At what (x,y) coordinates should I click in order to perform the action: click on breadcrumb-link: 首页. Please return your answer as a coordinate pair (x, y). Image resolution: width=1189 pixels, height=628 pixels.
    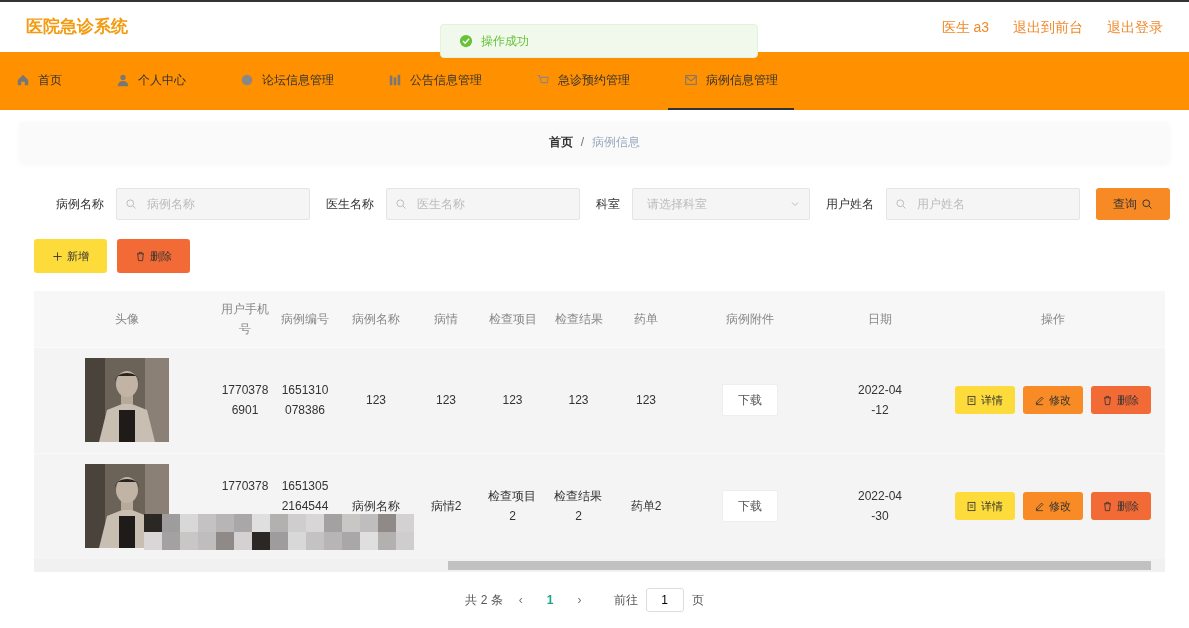
    Looking at the image, I should click on (560, 142).